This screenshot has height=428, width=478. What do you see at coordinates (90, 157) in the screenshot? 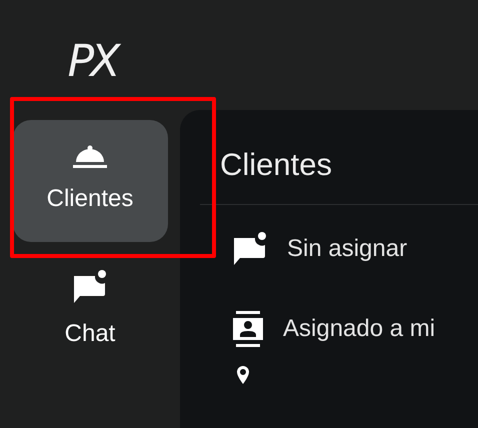
I see `service-bell-icon` at bounding box center [90, 157].